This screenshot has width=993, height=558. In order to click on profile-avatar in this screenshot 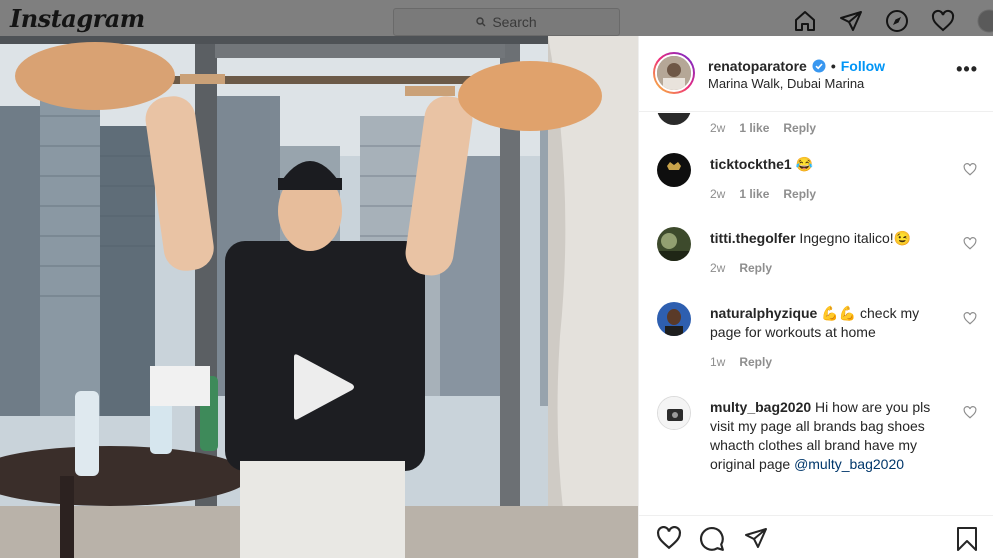, I will do `click(985, 21)`.